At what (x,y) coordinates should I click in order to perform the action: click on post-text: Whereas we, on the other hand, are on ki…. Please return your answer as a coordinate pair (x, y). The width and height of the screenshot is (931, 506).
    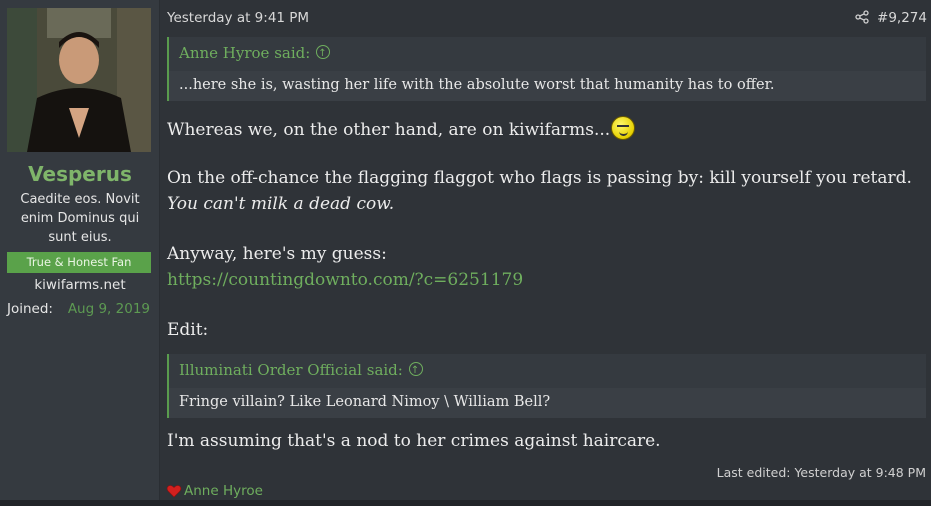
    Looking at the image, I should click on (389, 130).